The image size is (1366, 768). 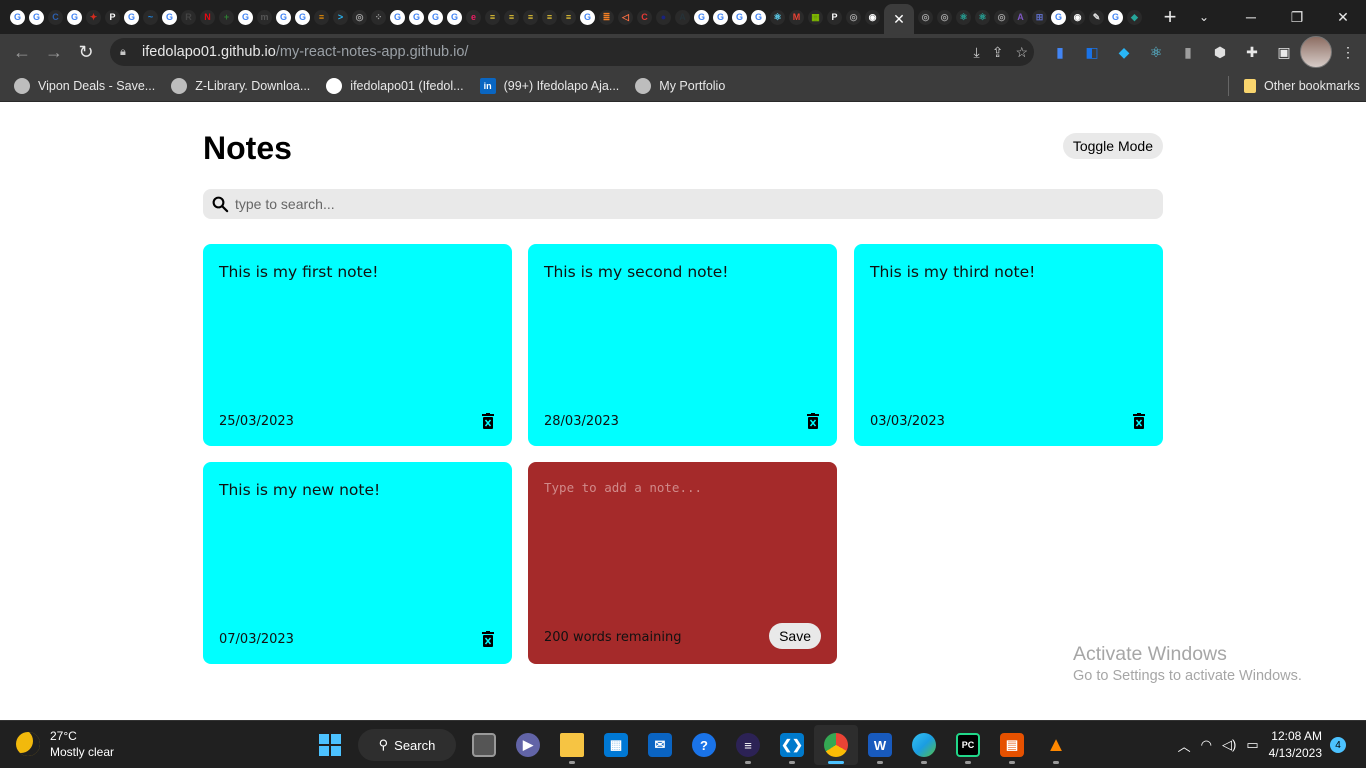 I want to click on pycharm-button: PC, so click(x=968, y=745).